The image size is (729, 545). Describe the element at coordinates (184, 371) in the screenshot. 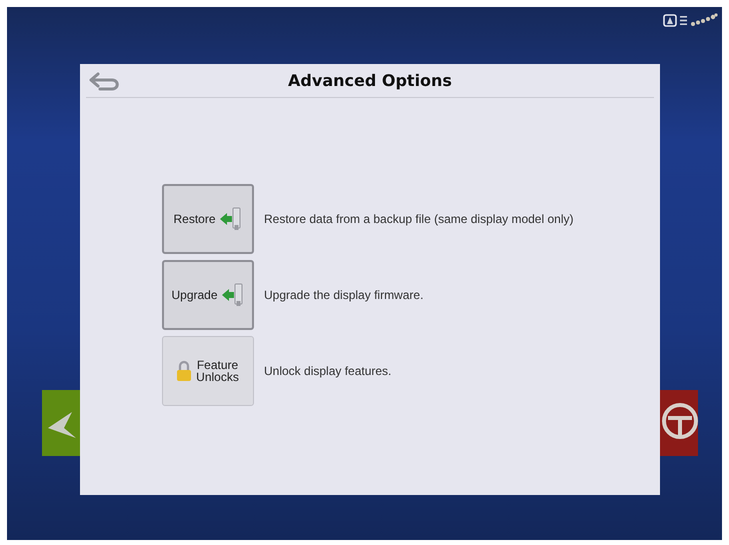

I see `lock-icon` at that location.